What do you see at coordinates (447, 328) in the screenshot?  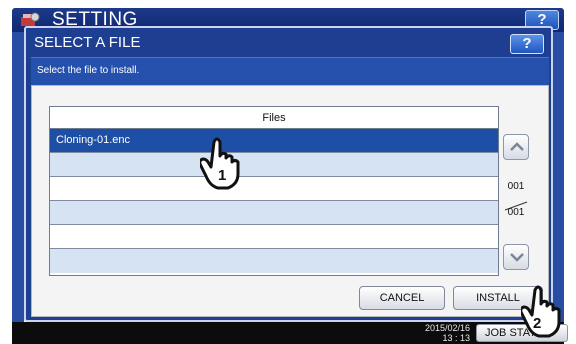 I see `clock-date: 2015/02/16` at bounding box center [447, 328].